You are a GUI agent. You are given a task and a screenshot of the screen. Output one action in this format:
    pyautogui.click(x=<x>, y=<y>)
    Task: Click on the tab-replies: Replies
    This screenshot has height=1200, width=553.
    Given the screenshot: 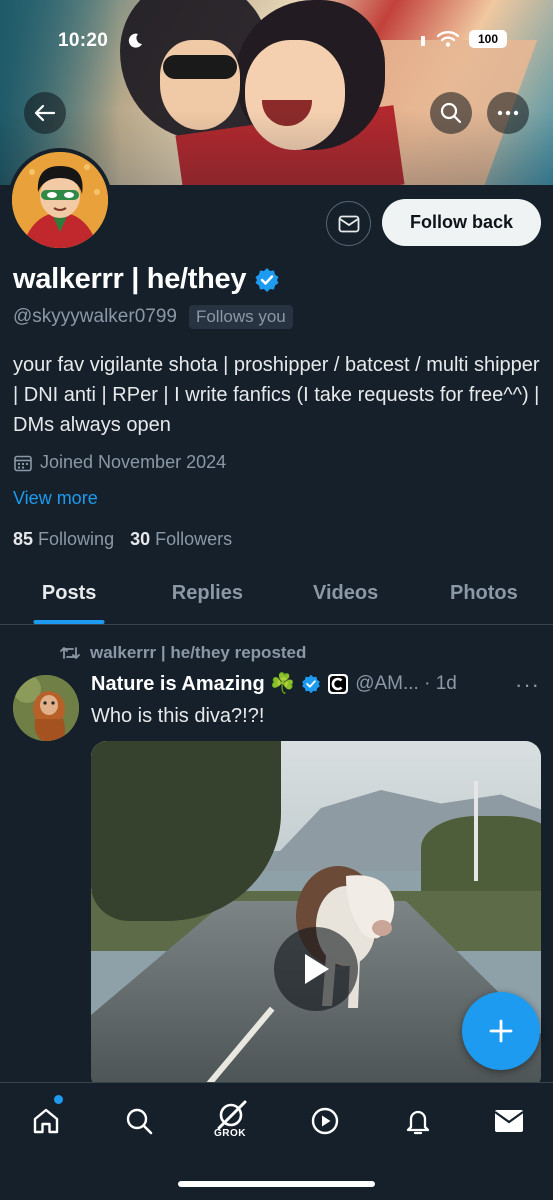 What is the action you would take?
    pyautogui.click(x=207, y=595)
    